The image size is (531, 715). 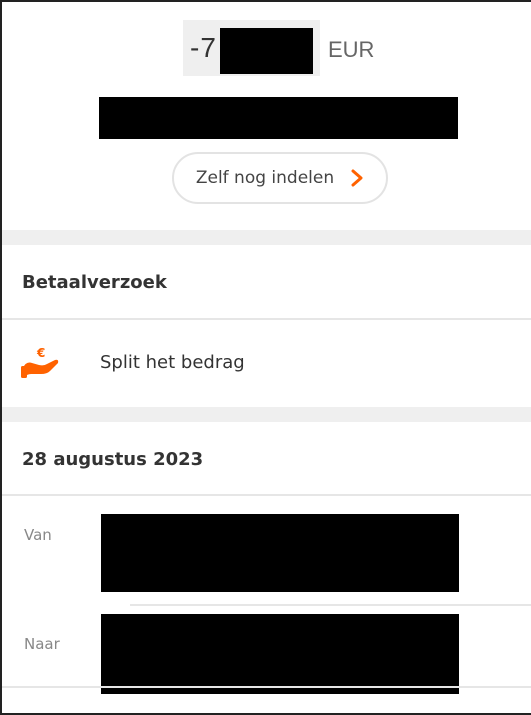 I want to click on to-account-redaction, so click(x=280, y=654).